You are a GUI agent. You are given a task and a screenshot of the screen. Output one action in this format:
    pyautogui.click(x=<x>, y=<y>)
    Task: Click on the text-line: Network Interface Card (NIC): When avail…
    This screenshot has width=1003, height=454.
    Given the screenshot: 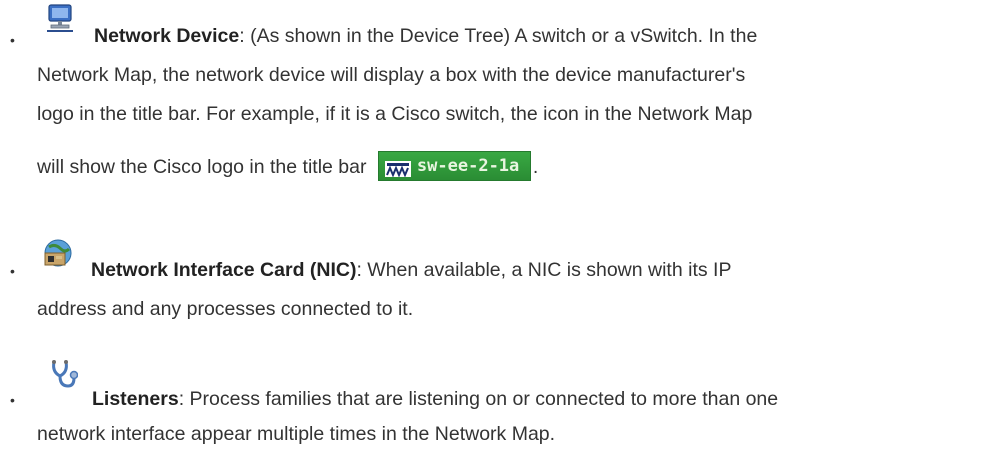 What is the action you would take?
    pyautogui.click(x=411, y=270)
    